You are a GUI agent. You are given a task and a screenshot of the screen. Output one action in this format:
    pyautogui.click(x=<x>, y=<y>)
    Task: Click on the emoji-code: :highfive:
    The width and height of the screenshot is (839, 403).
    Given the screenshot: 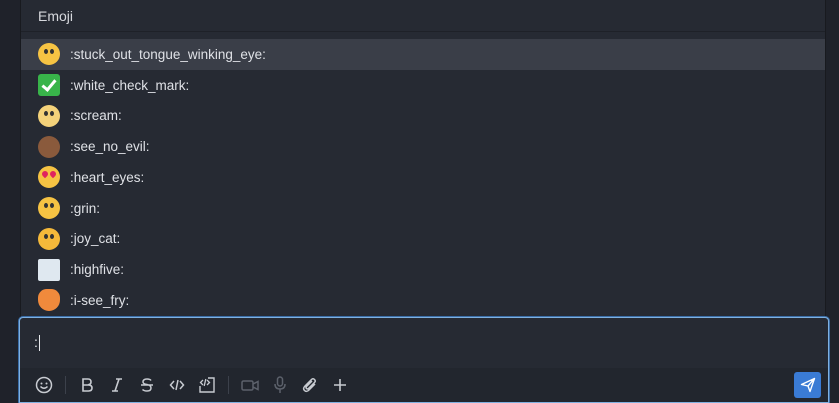 What is the action you would take?
    pyautogui.click(x=97, y=270)
    